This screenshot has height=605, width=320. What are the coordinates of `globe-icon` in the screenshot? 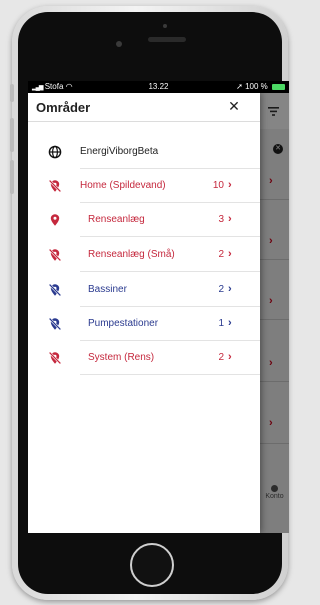 It's located at (55, 152).